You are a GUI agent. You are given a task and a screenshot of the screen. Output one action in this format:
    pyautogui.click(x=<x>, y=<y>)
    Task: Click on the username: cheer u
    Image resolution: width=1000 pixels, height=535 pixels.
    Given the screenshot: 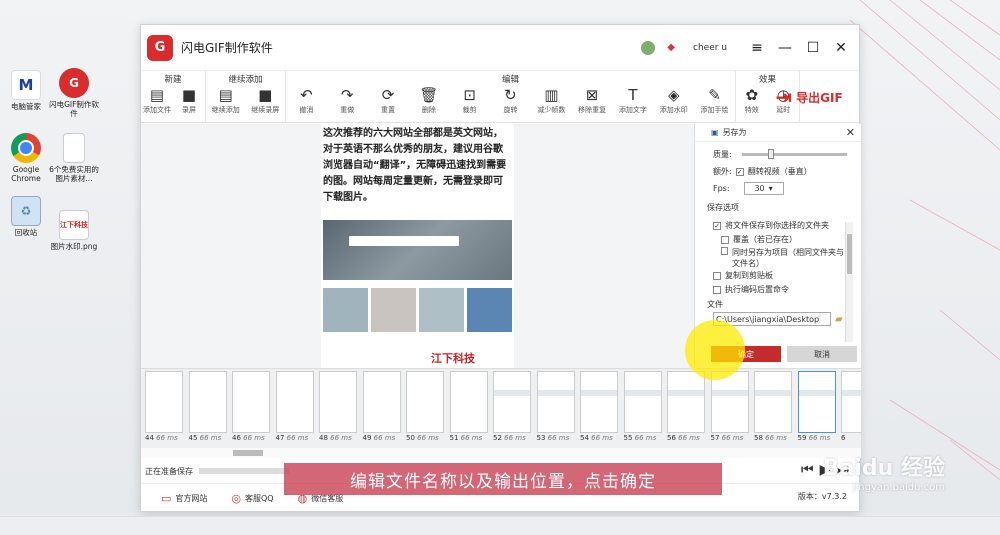 What is the action you would take?
    pyautogui.click(x=710, y=48)
    